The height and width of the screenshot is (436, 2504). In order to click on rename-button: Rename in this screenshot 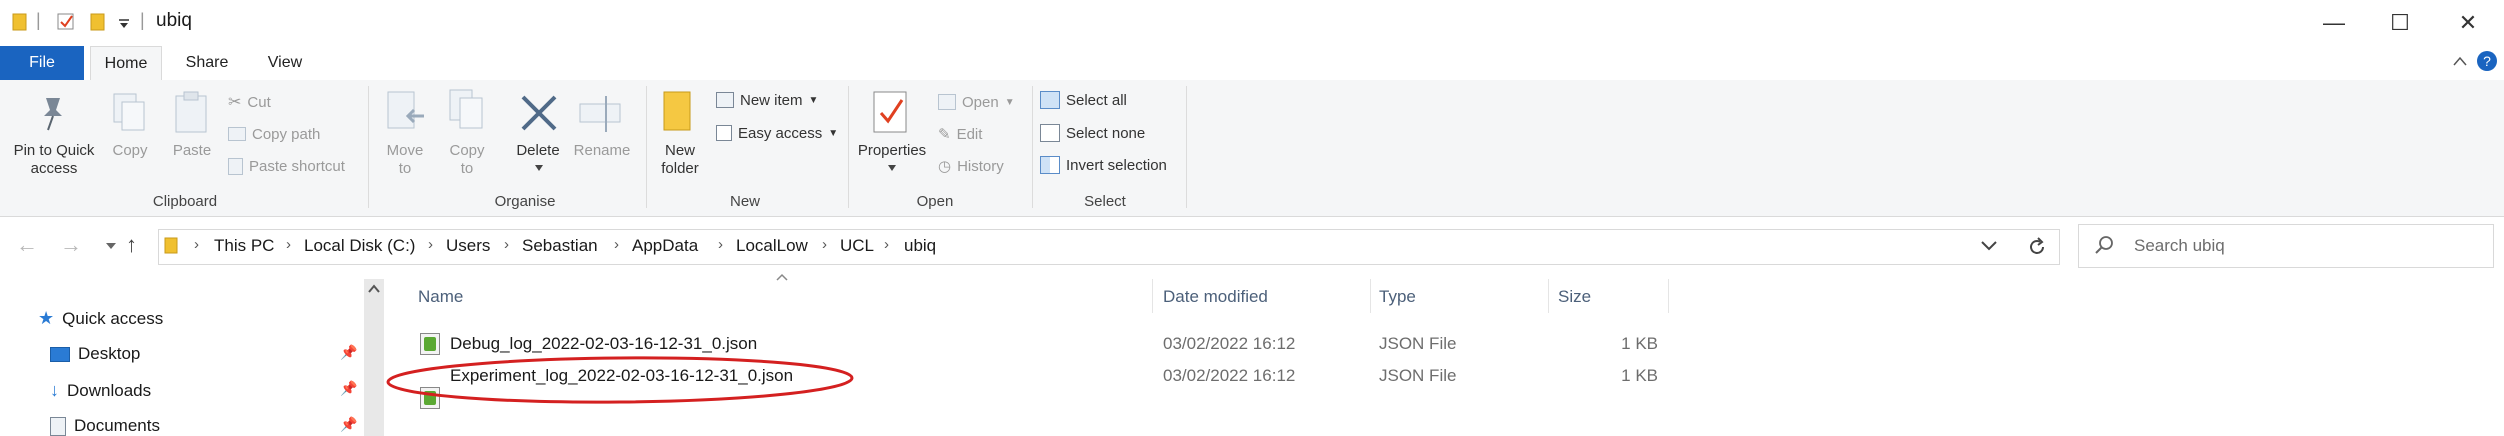, I will do `click(602, 151)`.